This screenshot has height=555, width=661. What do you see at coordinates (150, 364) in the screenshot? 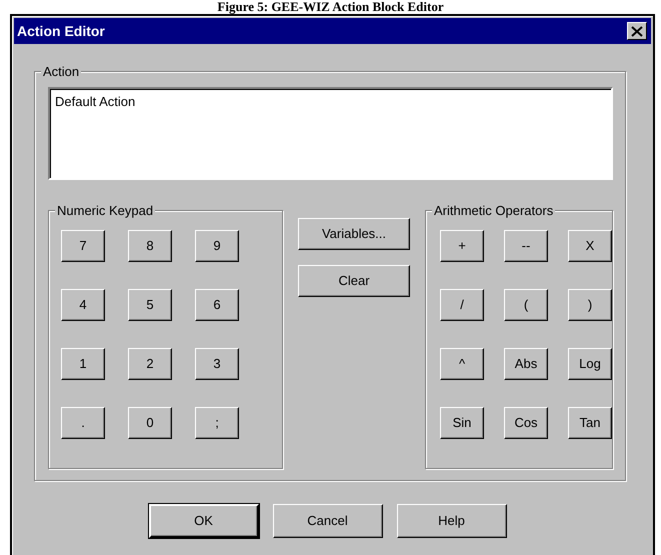
I see `keypad-key: 2` at bounding box center [150, 364].